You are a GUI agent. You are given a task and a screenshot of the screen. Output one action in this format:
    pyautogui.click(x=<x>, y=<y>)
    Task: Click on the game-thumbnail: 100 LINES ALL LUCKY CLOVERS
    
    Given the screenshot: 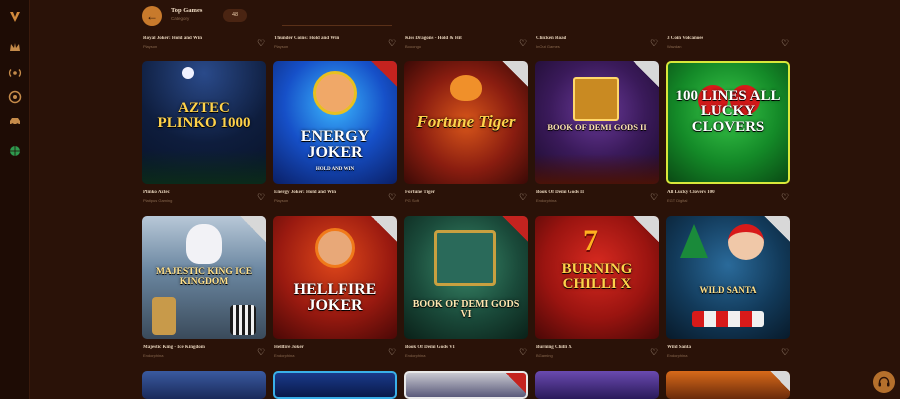 What is the action you would take?
    pyautogui.click(x=728, y=122)
    